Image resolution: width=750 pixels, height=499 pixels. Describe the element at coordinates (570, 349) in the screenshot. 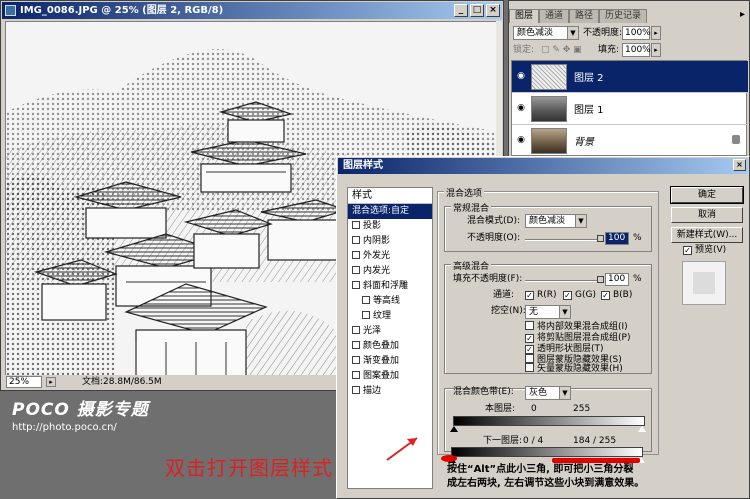

I see `option-label: 透明形状图层(T)` at that location.